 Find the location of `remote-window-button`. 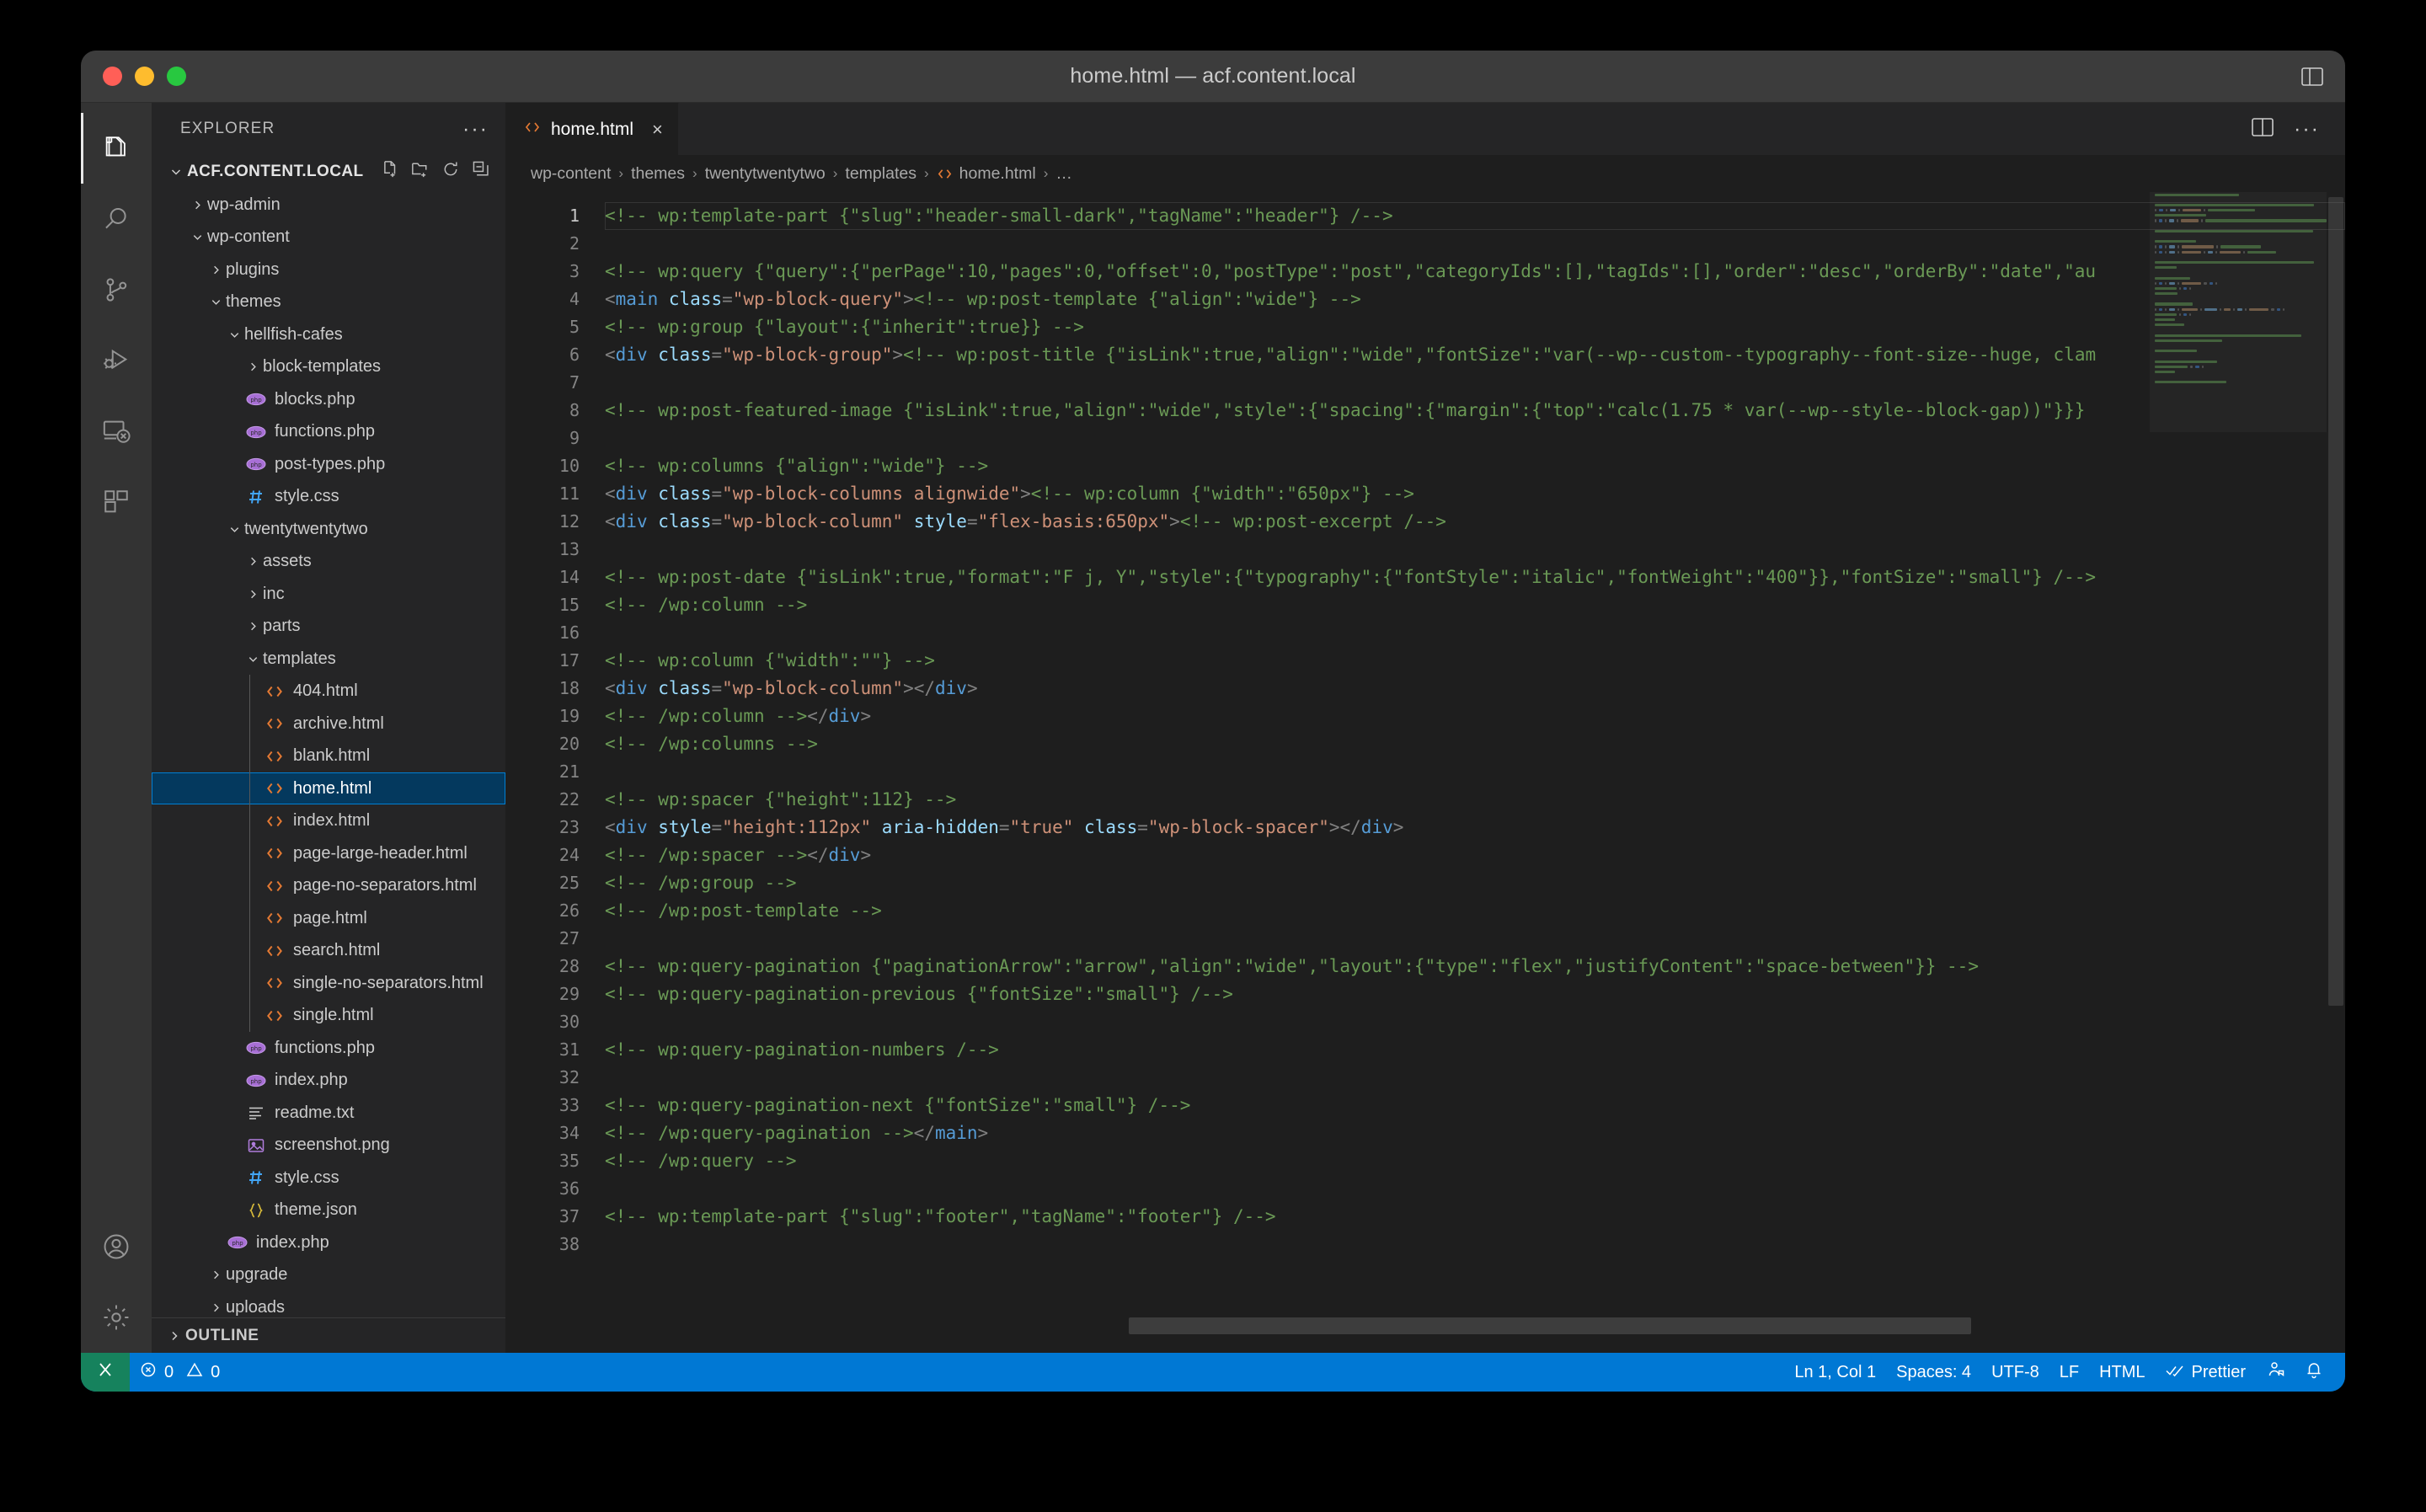

remote-window-button is located at coordinates (105, 1372).